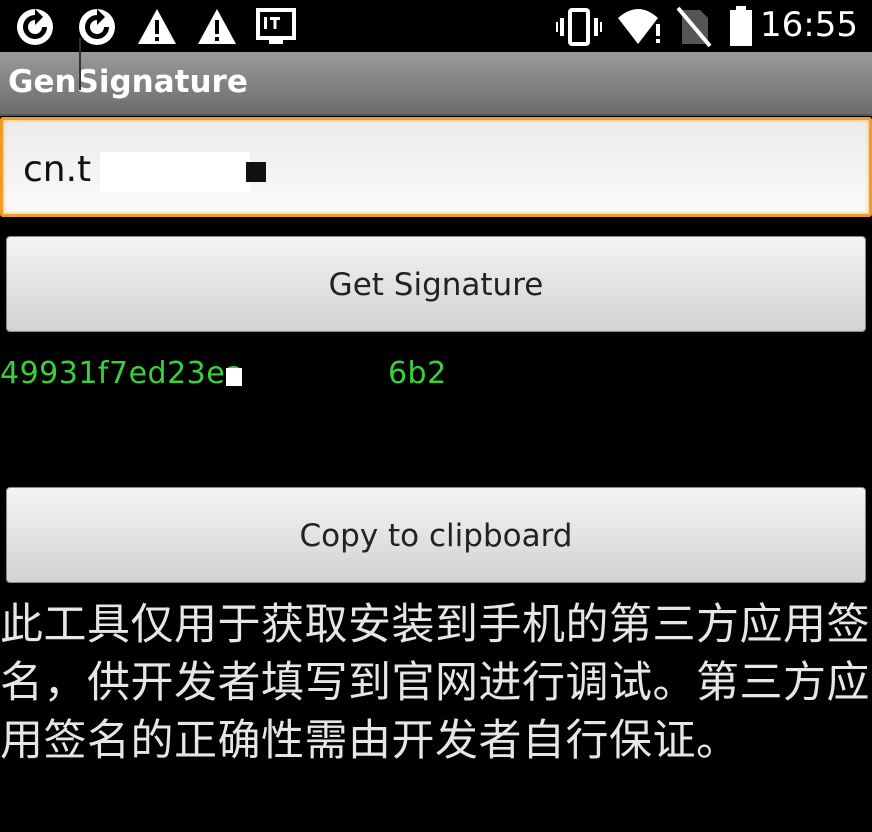 The height and width of the screenshot is (832, 872). I want to click on wifi-icon, so click(639, 26).